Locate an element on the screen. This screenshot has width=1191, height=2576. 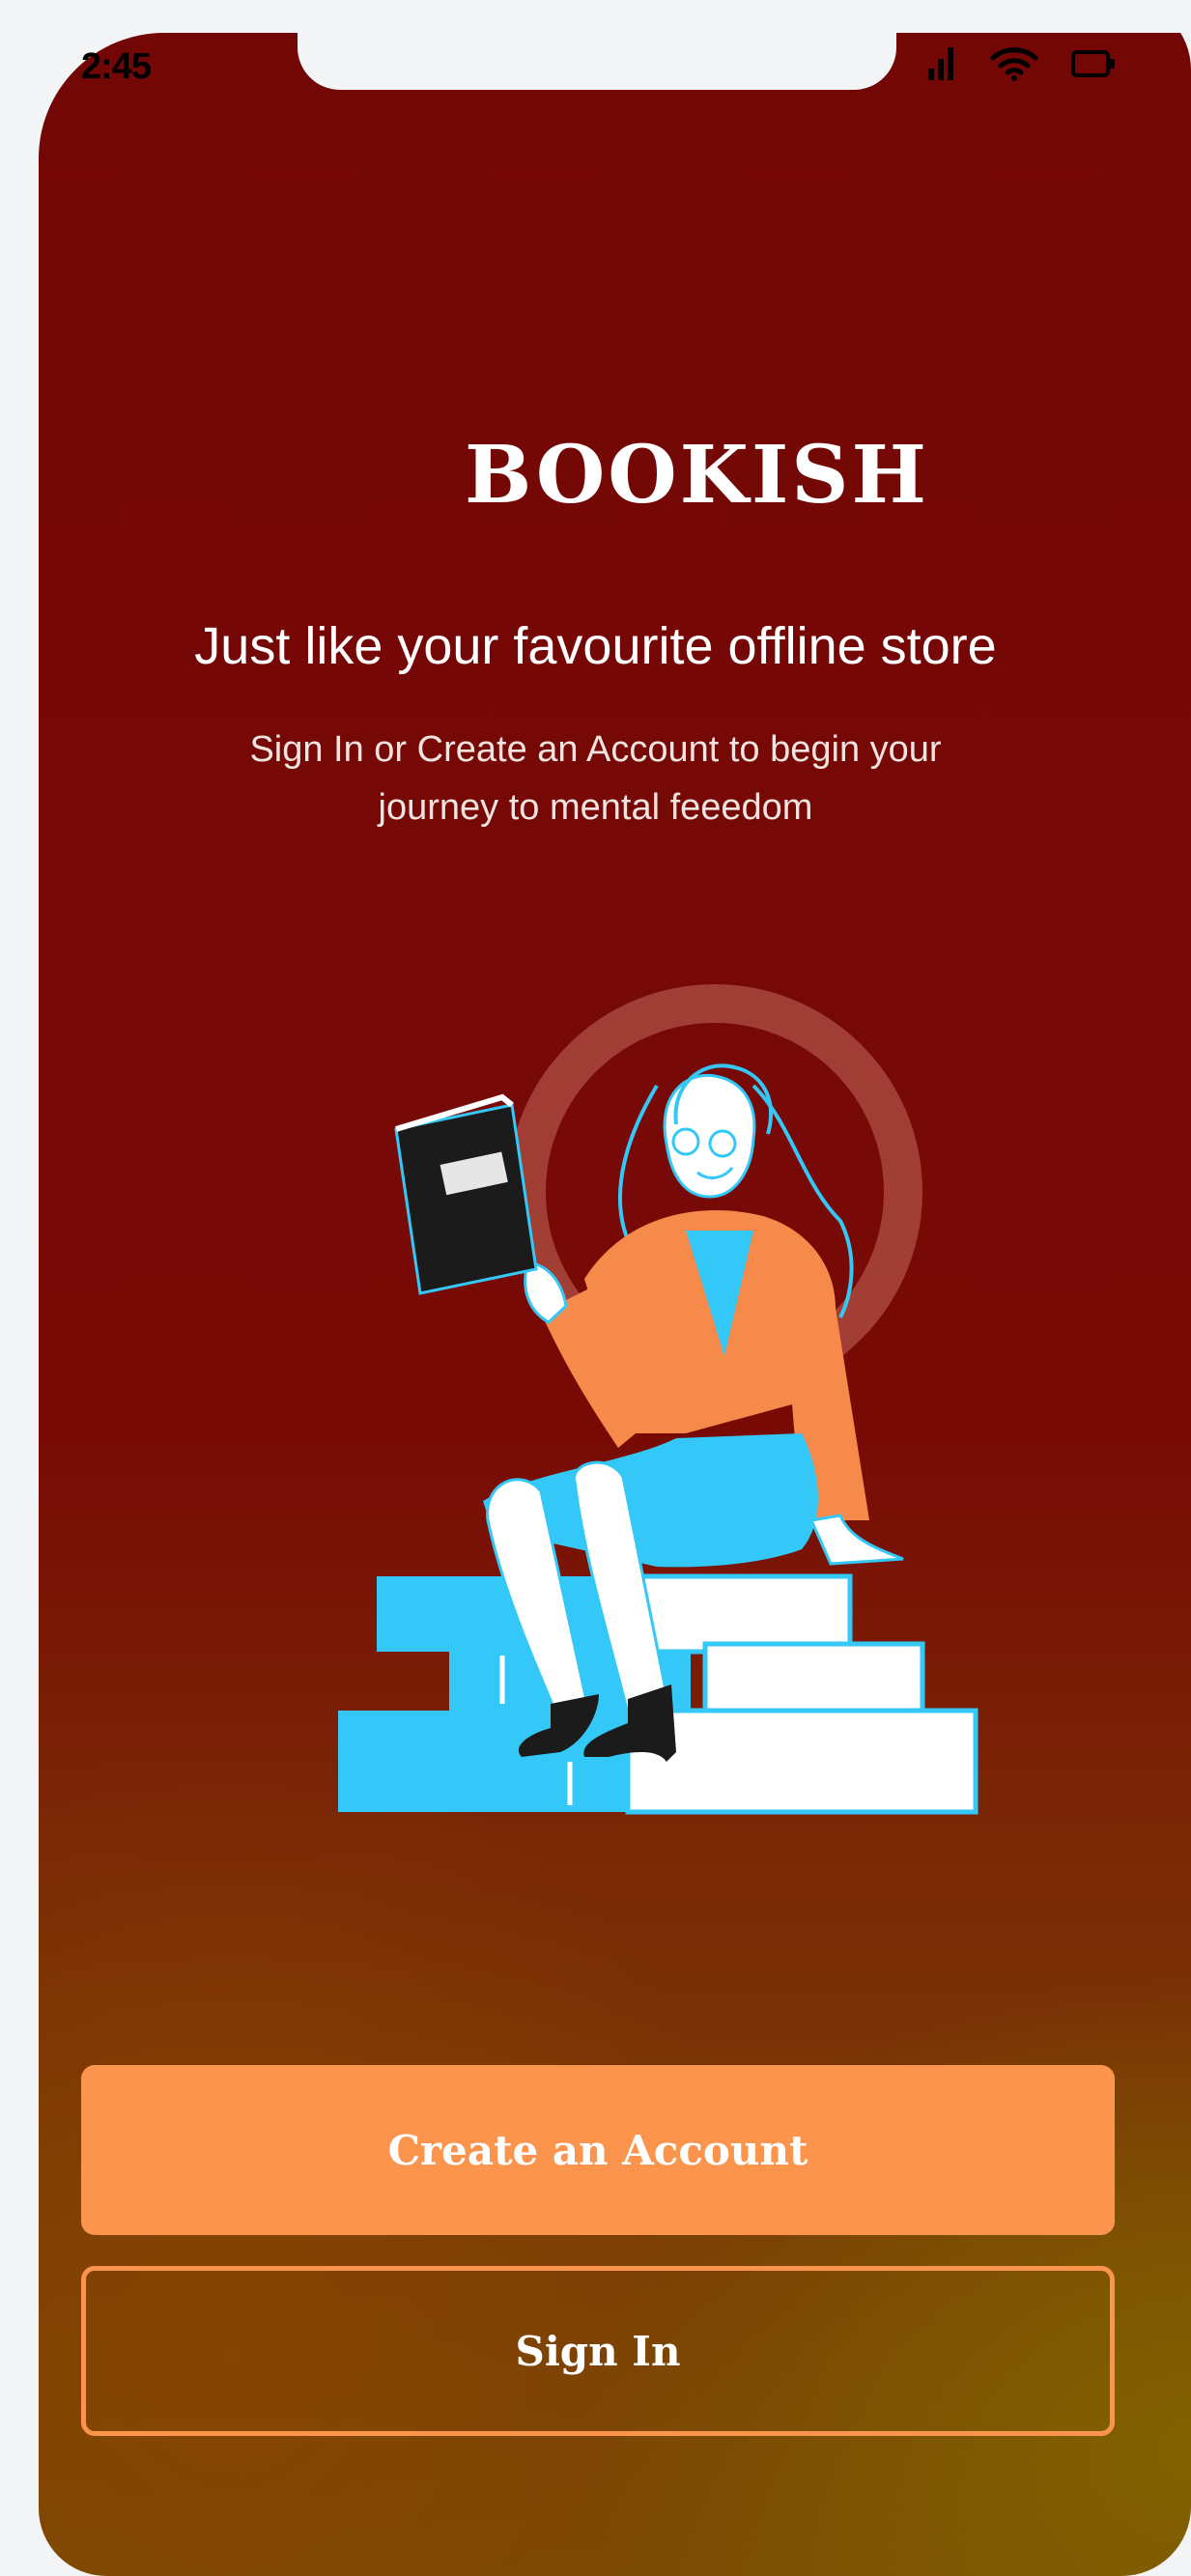
status-icons is located at coordinates (1022, 63).